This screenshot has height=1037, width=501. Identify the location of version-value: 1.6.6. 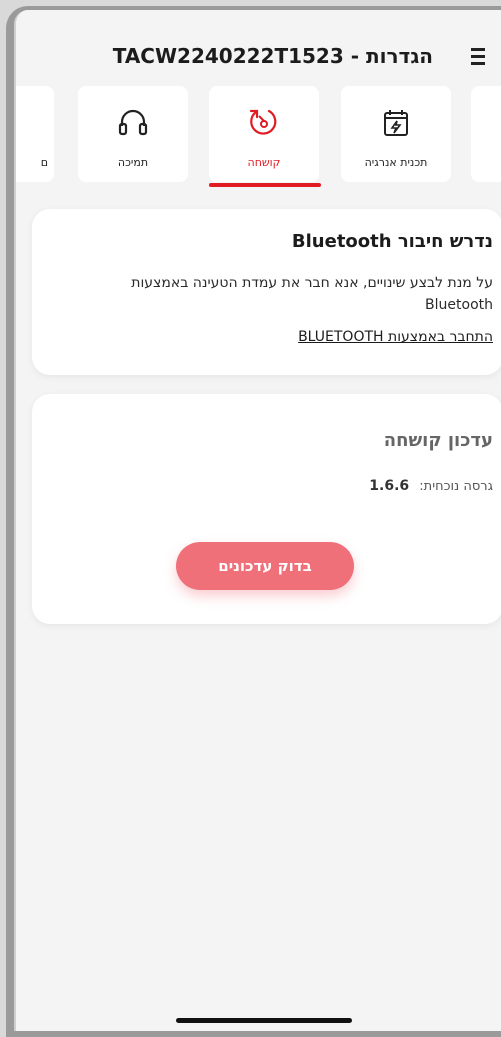
(389, 486).